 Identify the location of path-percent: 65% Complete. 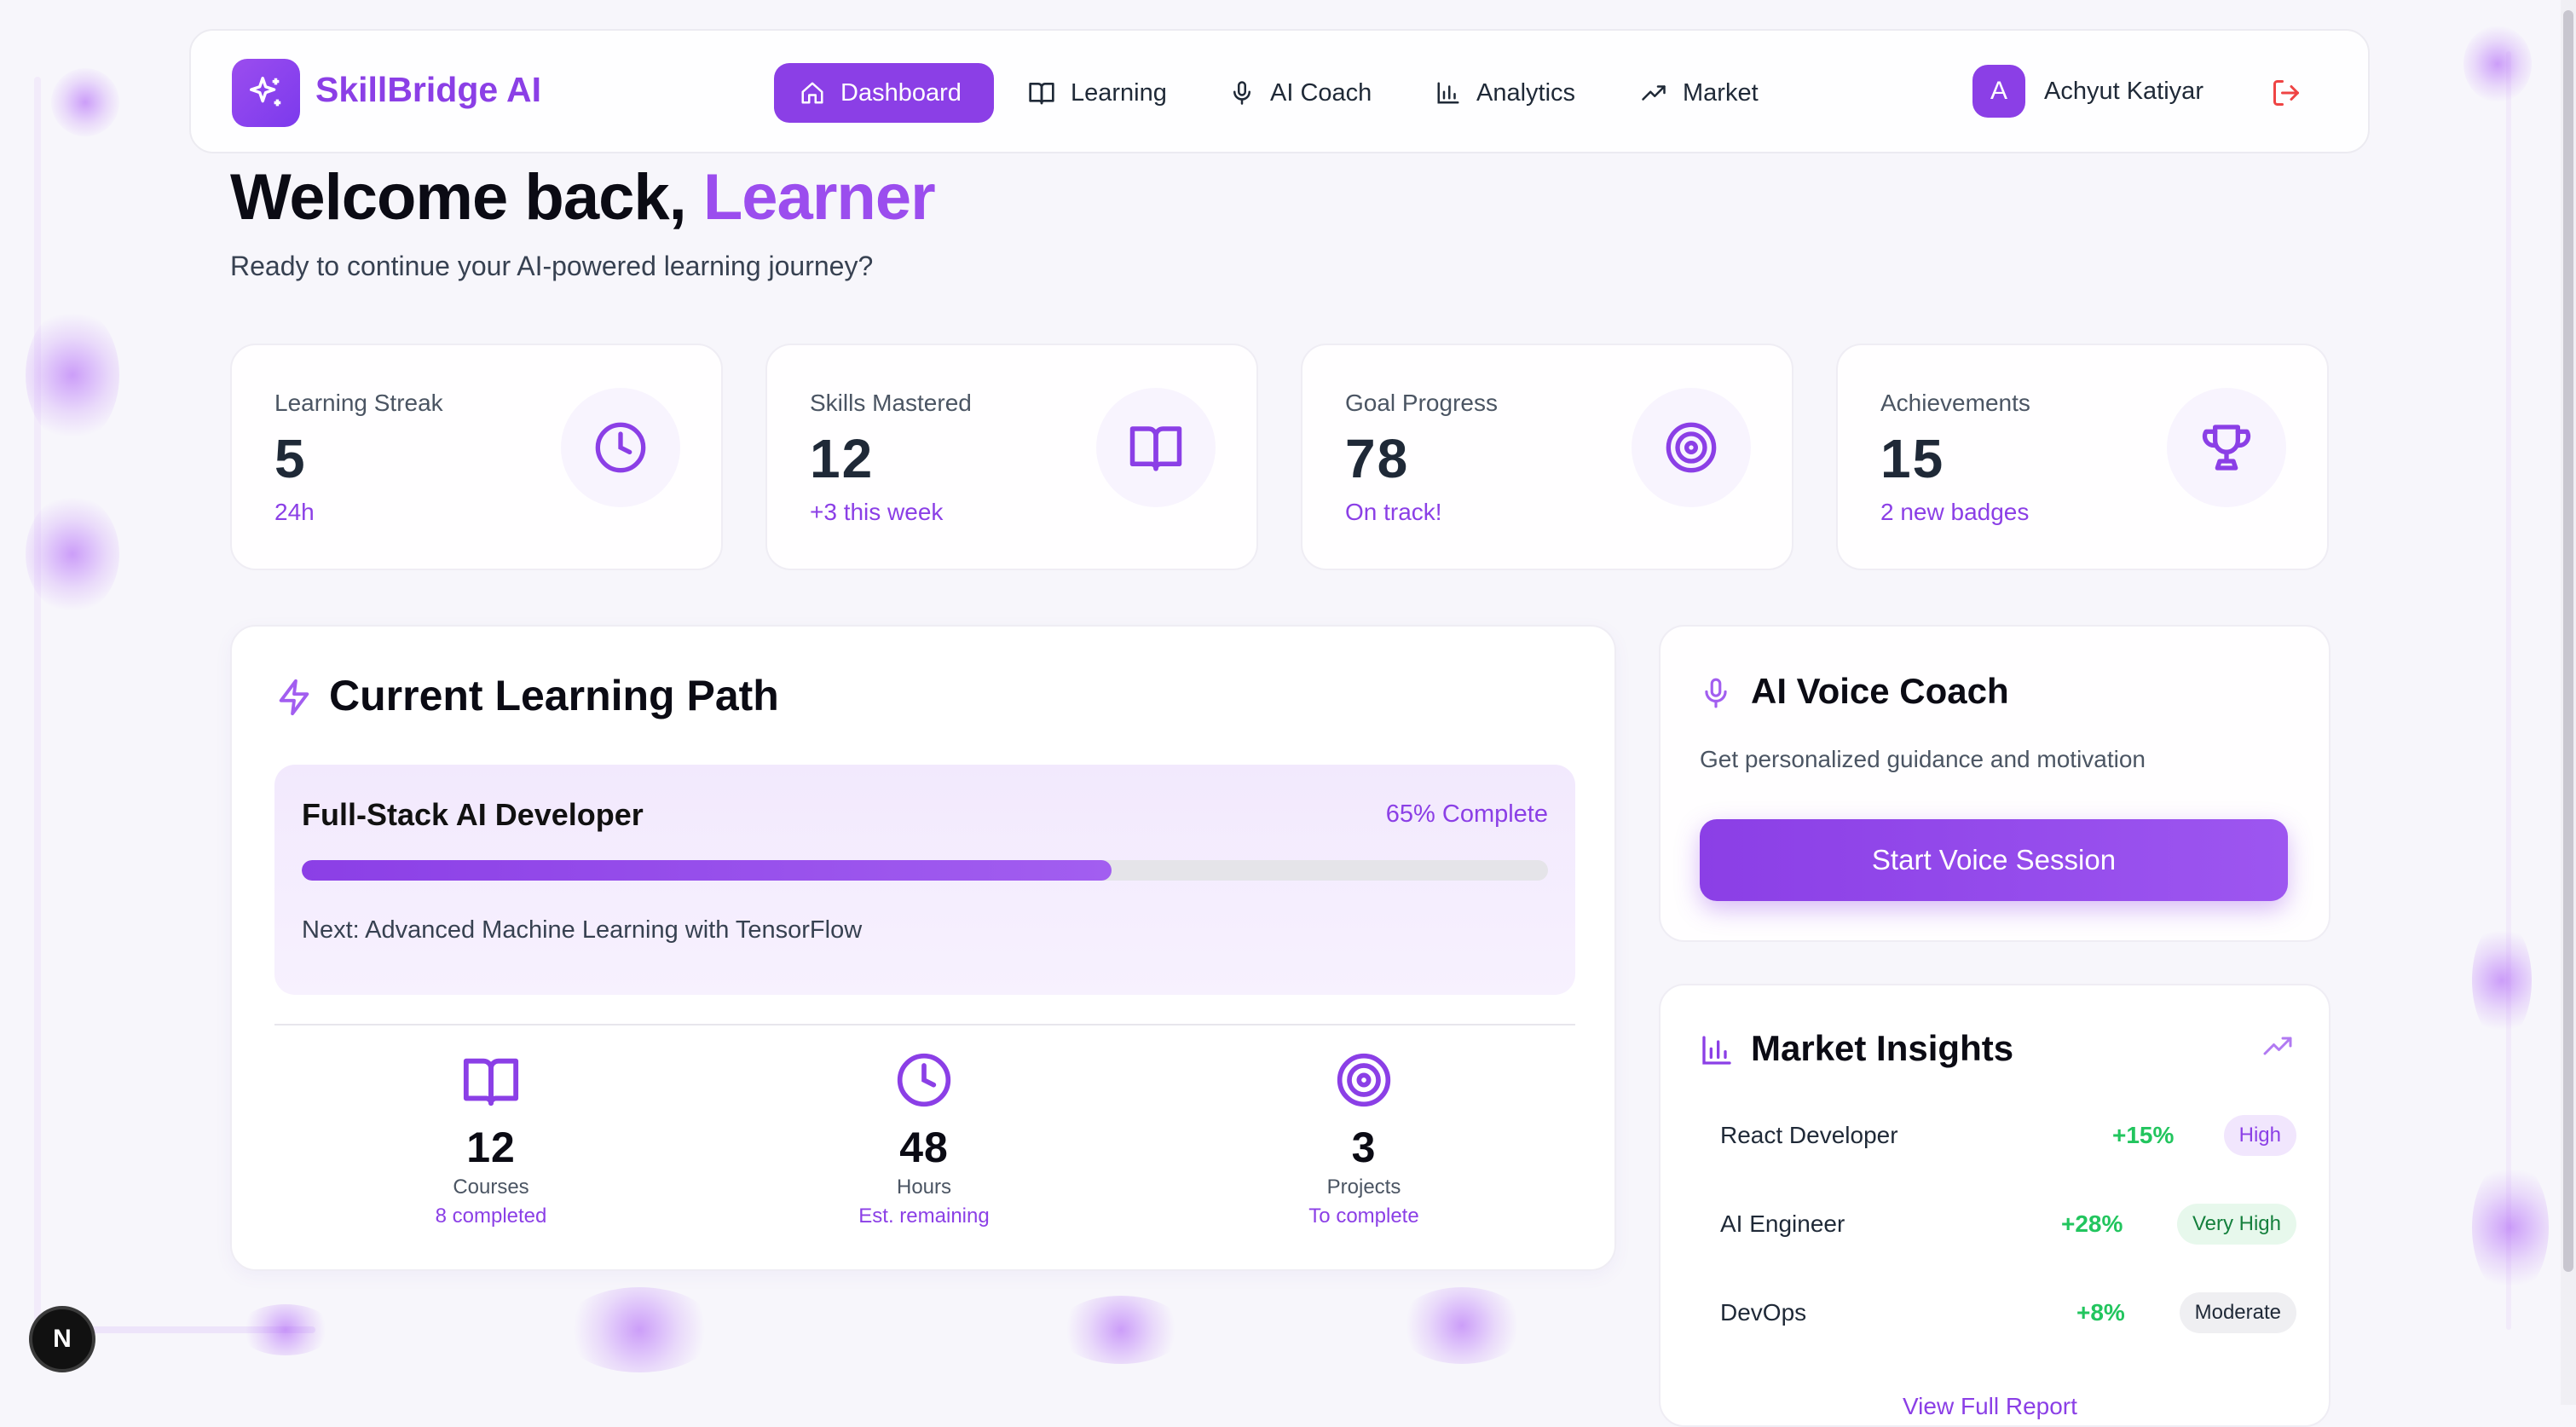
(1466, 814).